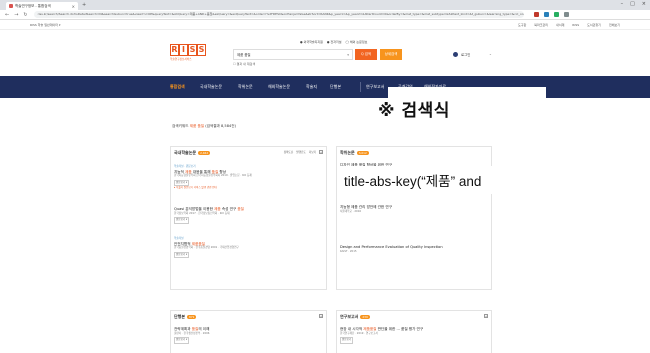 The height and width of the screenshot is (353, 650). Describe the element at coordinates (206, 247) in the screenshot. I see `item-meta: 한국품질경영학회 · 한국품질경영 2001 · 국제산업경영연구` at that location.